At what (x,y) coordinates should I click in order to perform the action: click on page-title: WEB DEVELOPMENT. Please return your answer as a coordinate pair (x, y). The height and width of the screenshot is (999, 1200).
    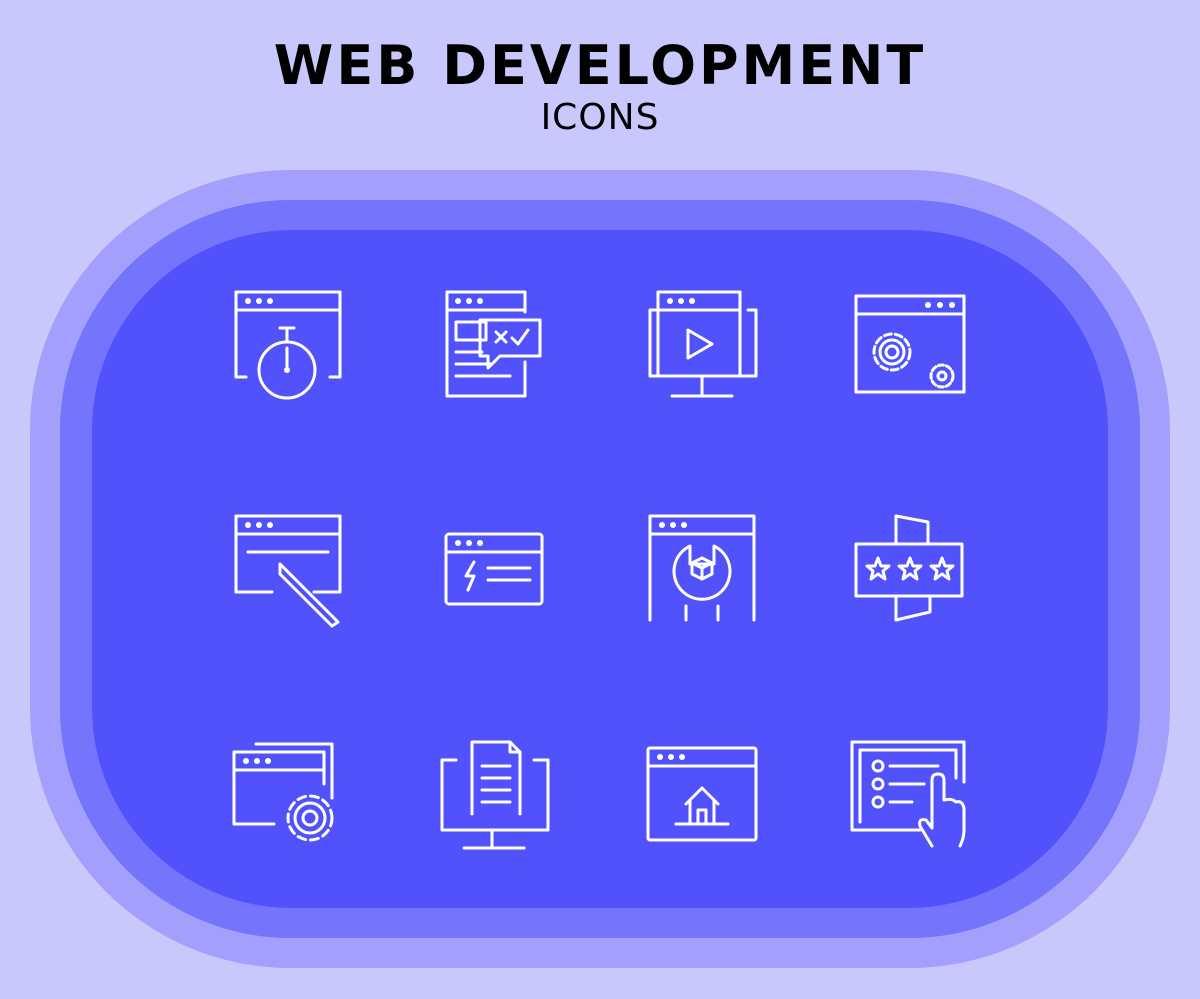
    Looking at the image, I should click on (600, 65).